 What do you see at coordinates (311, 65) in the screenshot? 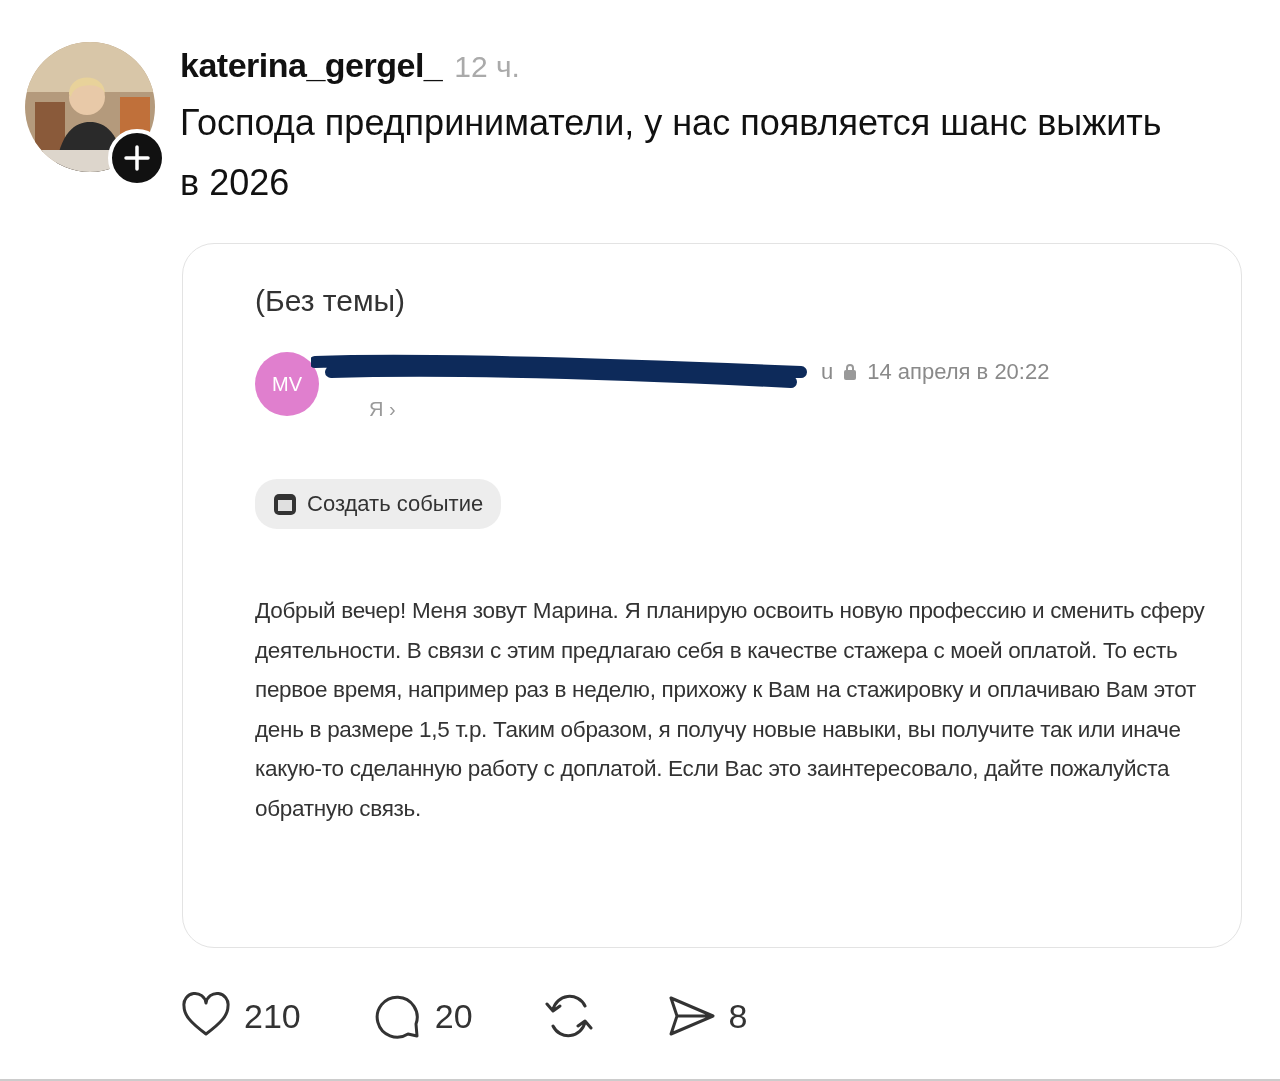
I see `author-name: katerina_gergel_` at bounding box center [311, 65].